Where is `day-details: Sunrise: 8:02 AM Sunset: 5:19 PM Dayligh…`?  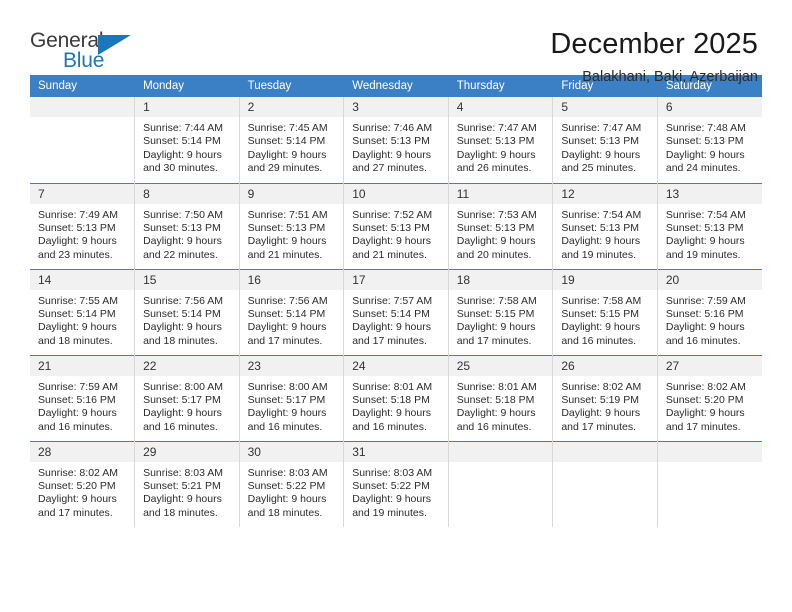 day-details: Sunrise: 8:02 AM Sunset: 5:19 PM Dayligh… is located at coordinates (605, 405).